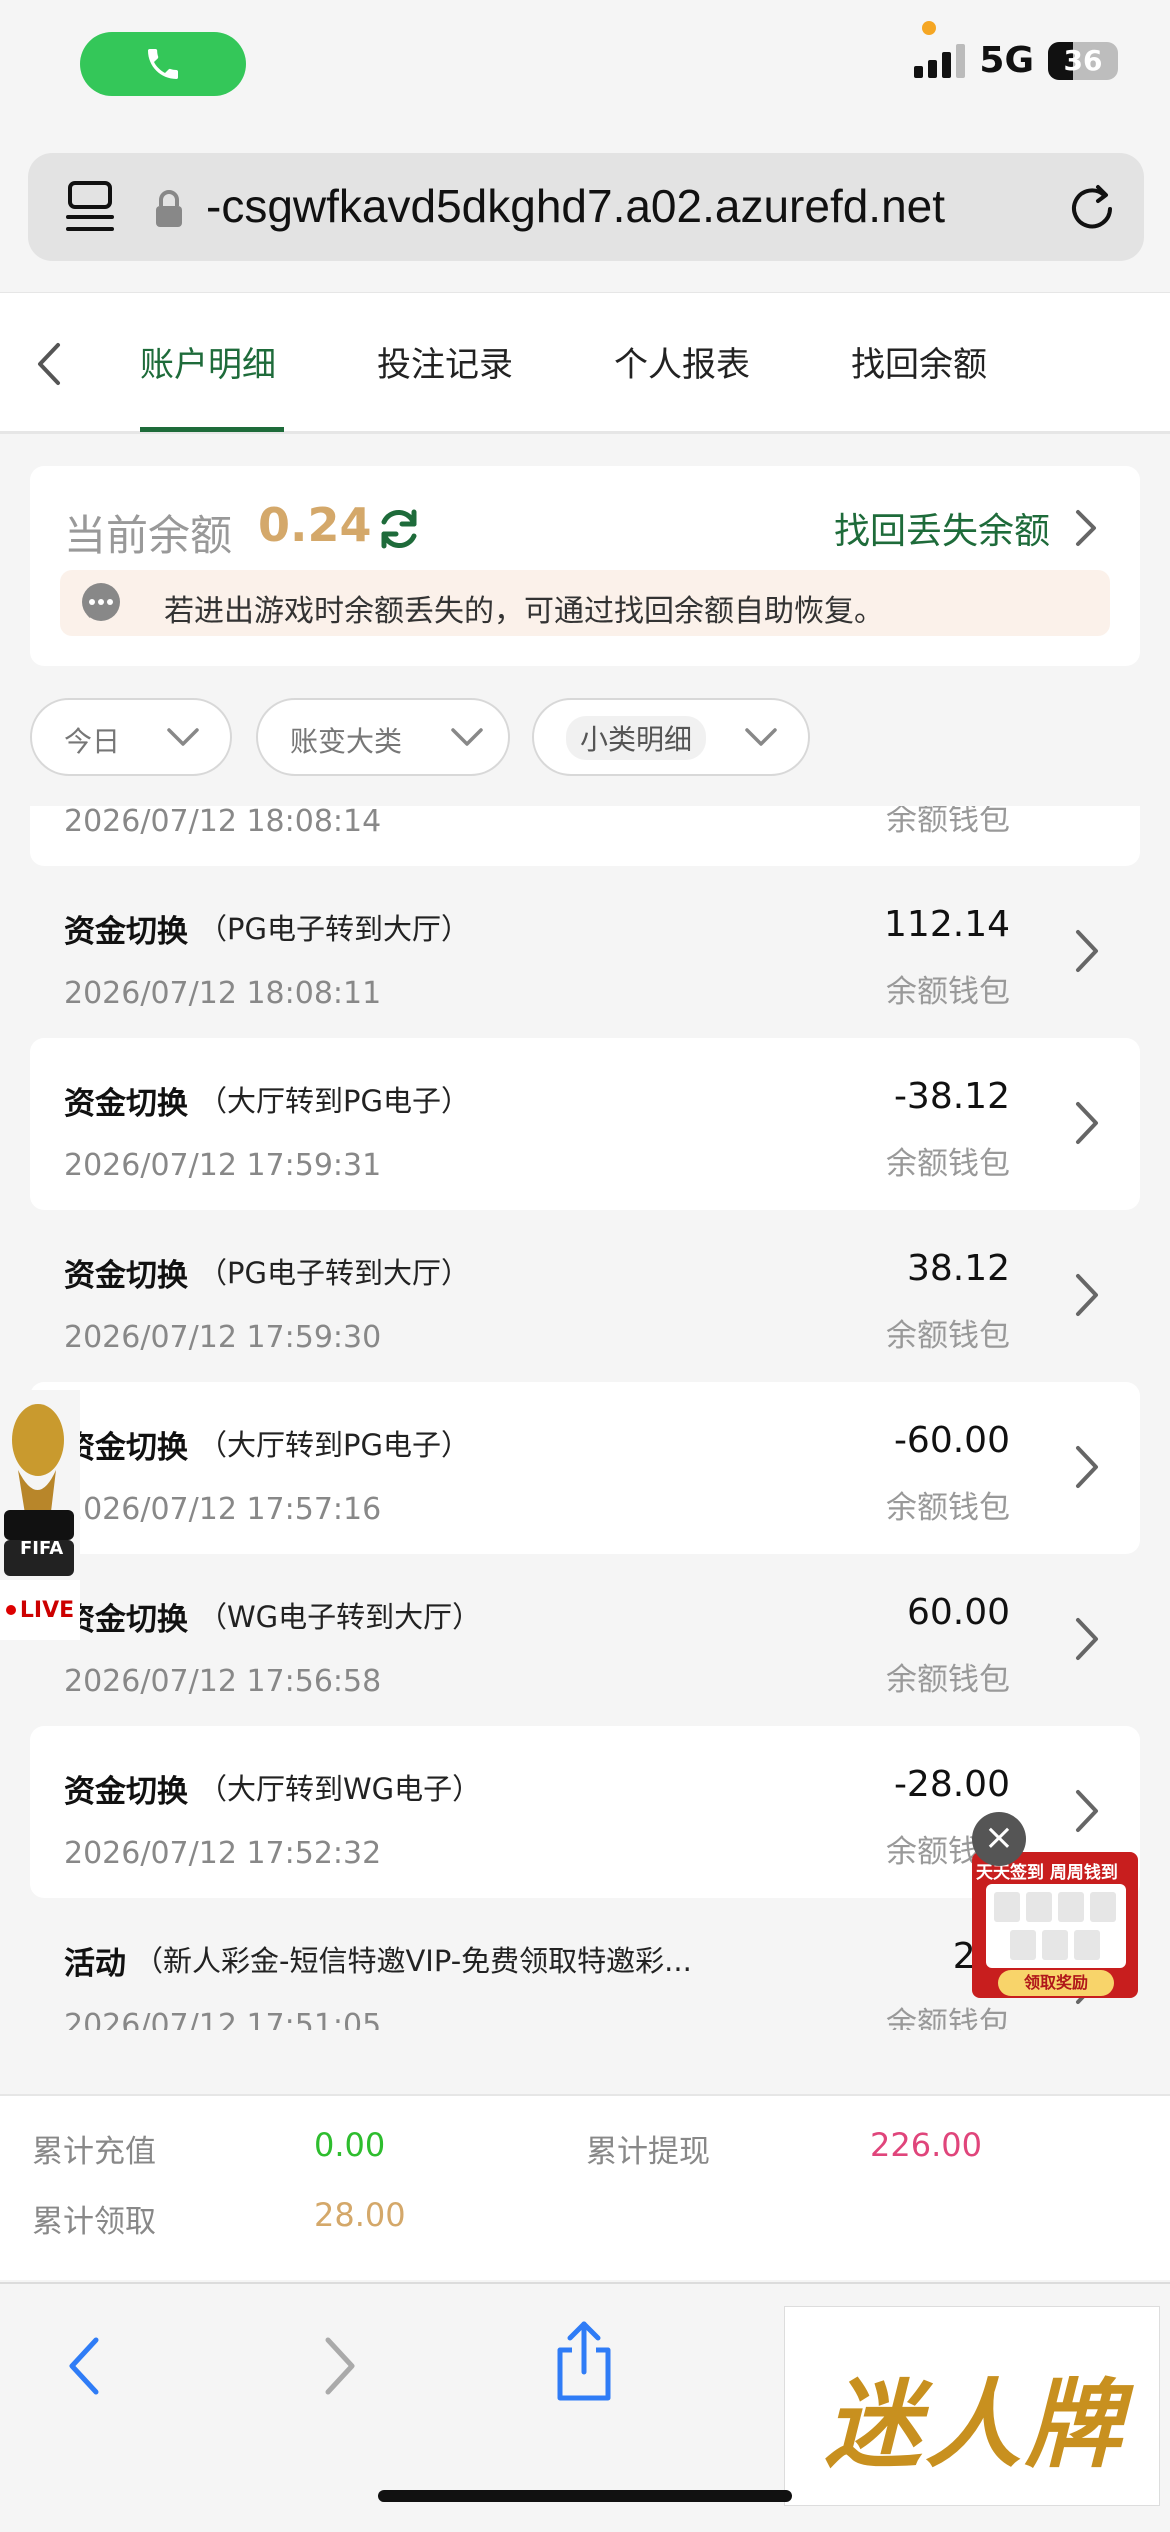 This screenshot has width=1170, height=2532. I want to click on brand-logo-box: 迷人牌, so click(972, 2406).